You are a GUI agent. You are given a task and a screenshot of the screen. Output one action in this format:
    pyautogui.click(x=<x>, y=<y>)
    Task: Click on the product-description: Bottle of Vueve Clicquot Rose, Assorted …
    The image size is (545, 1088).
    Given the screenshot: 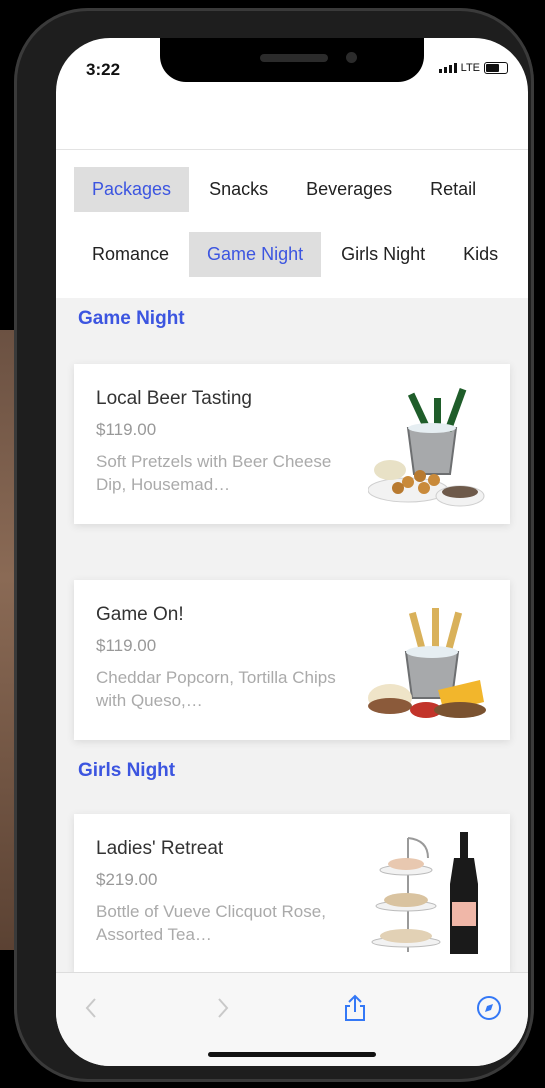 What is the action you would take?
    pyautogui.click(x=211, y=923)
    